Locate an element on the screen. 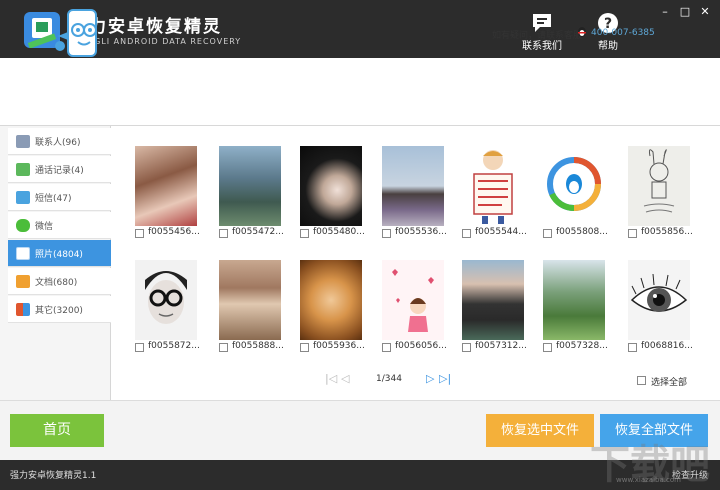 The height and width of the screenshot is (490, 720). document-icon is located at coordinates (23, 281).